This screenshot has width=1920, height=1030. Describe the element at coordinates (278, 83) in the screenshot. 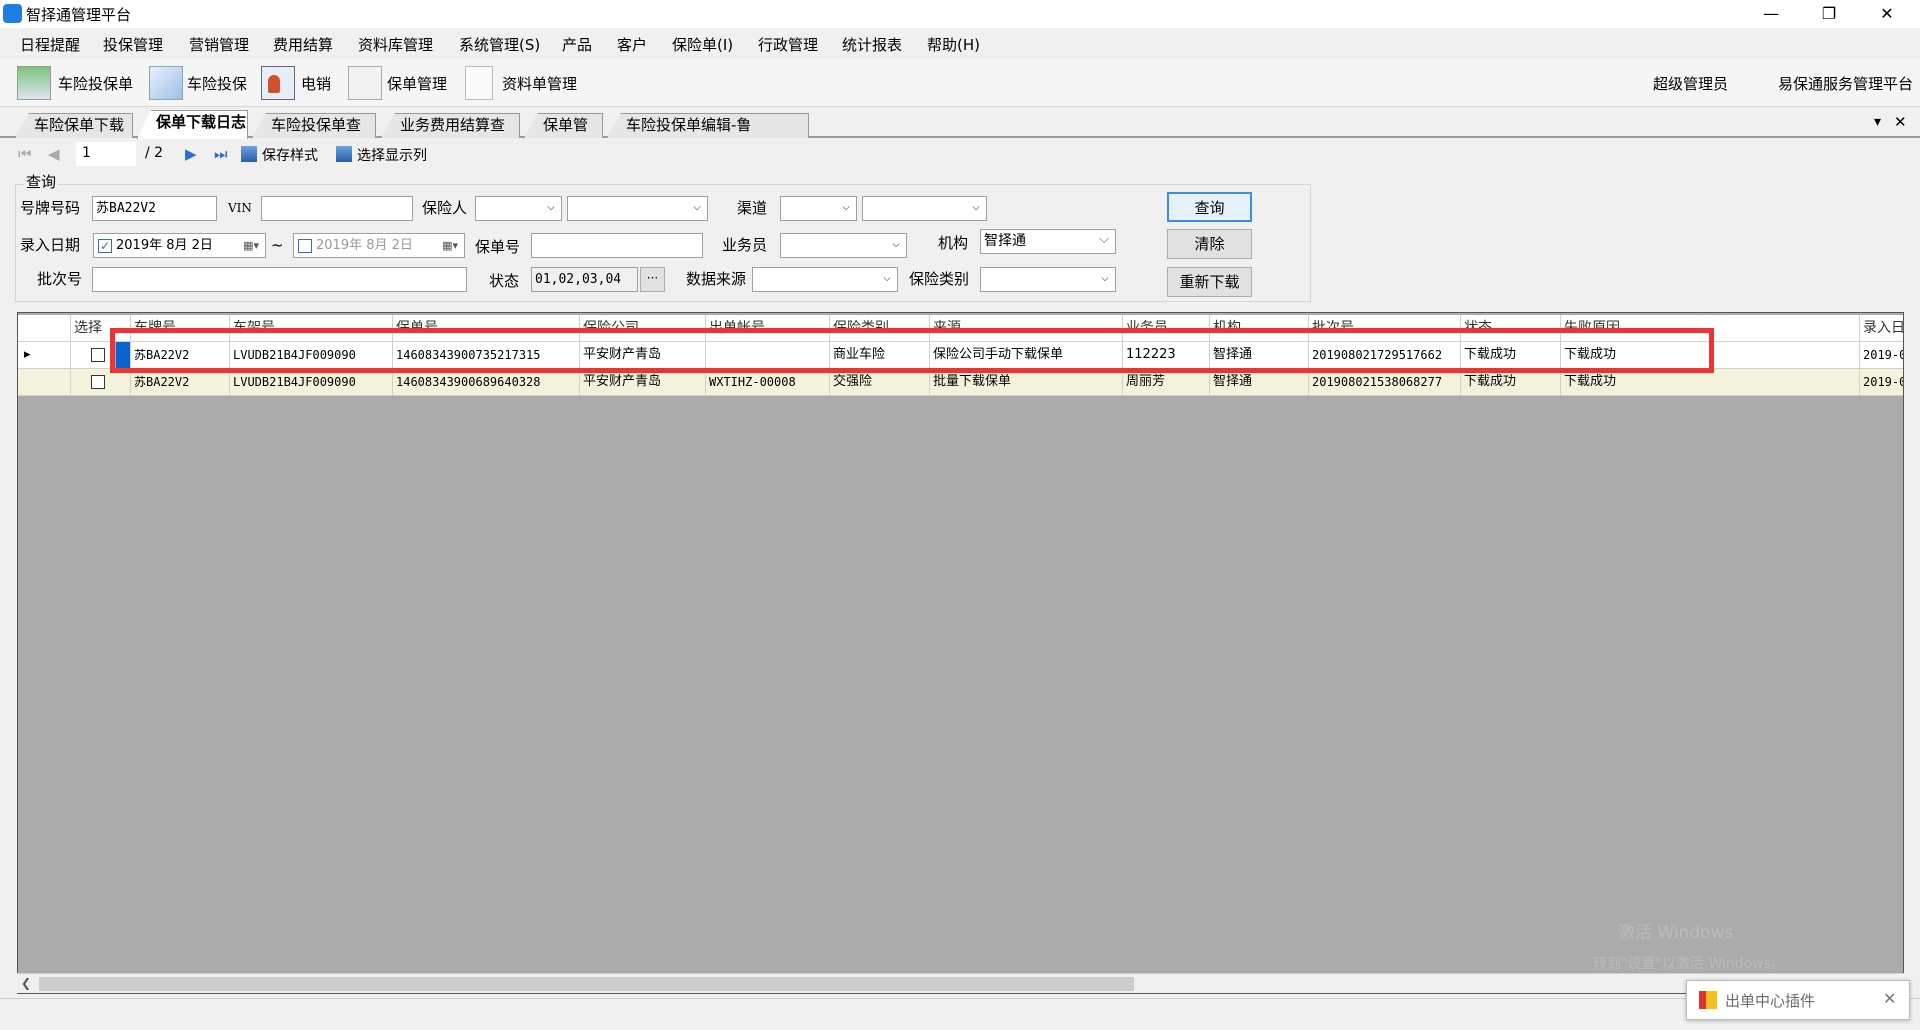

I see `contact-card-icon` at that location.